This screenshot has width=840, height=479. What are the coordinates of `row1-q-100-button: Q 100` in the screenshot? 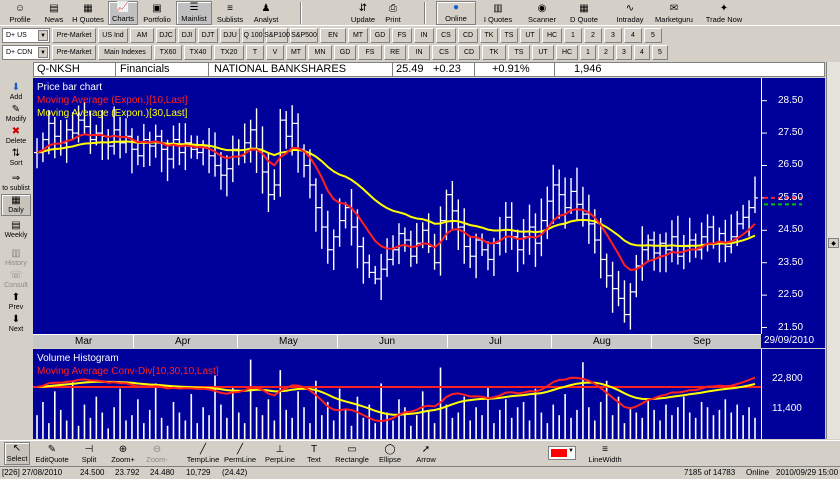 It's located at (253, 35).